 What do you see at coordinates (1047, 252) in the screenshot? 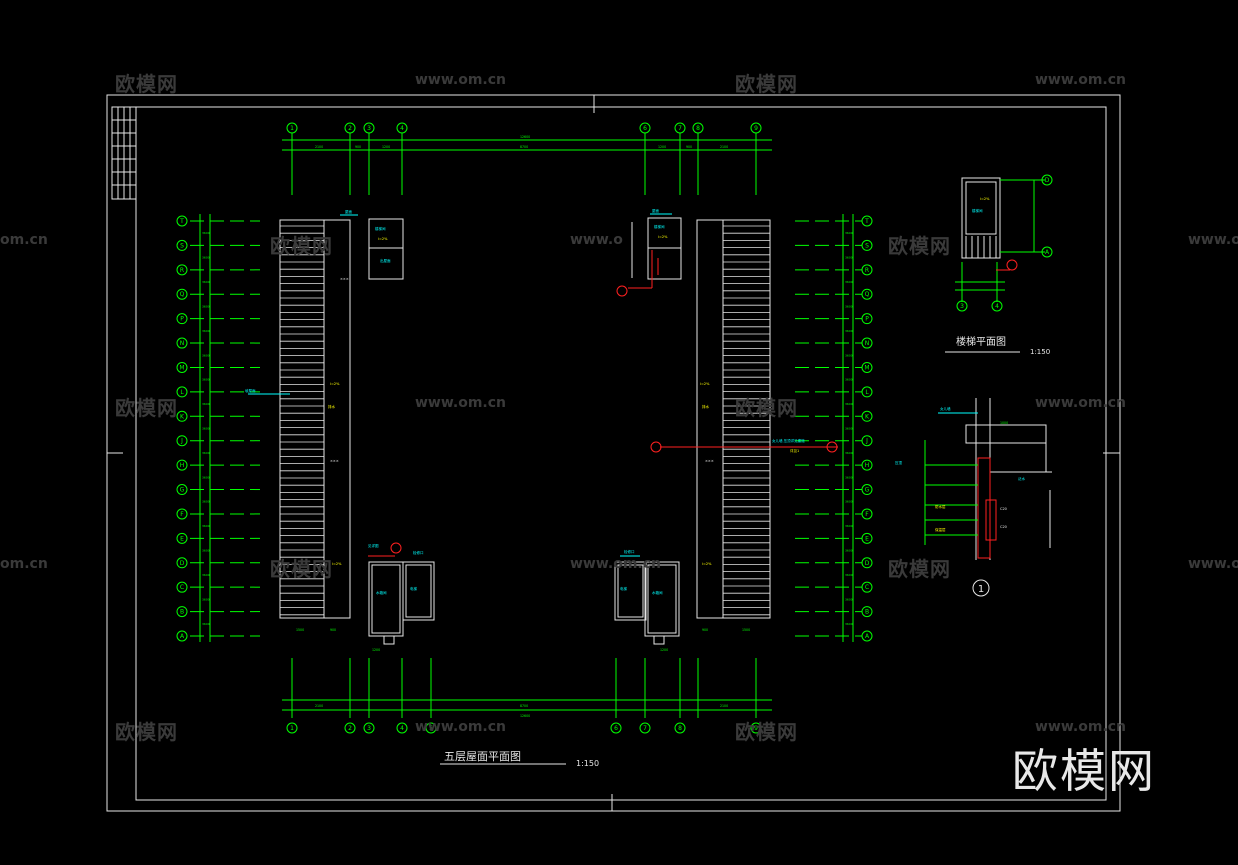
I see `stair-axis-label-a: A` at bounding box center [1047, 252].